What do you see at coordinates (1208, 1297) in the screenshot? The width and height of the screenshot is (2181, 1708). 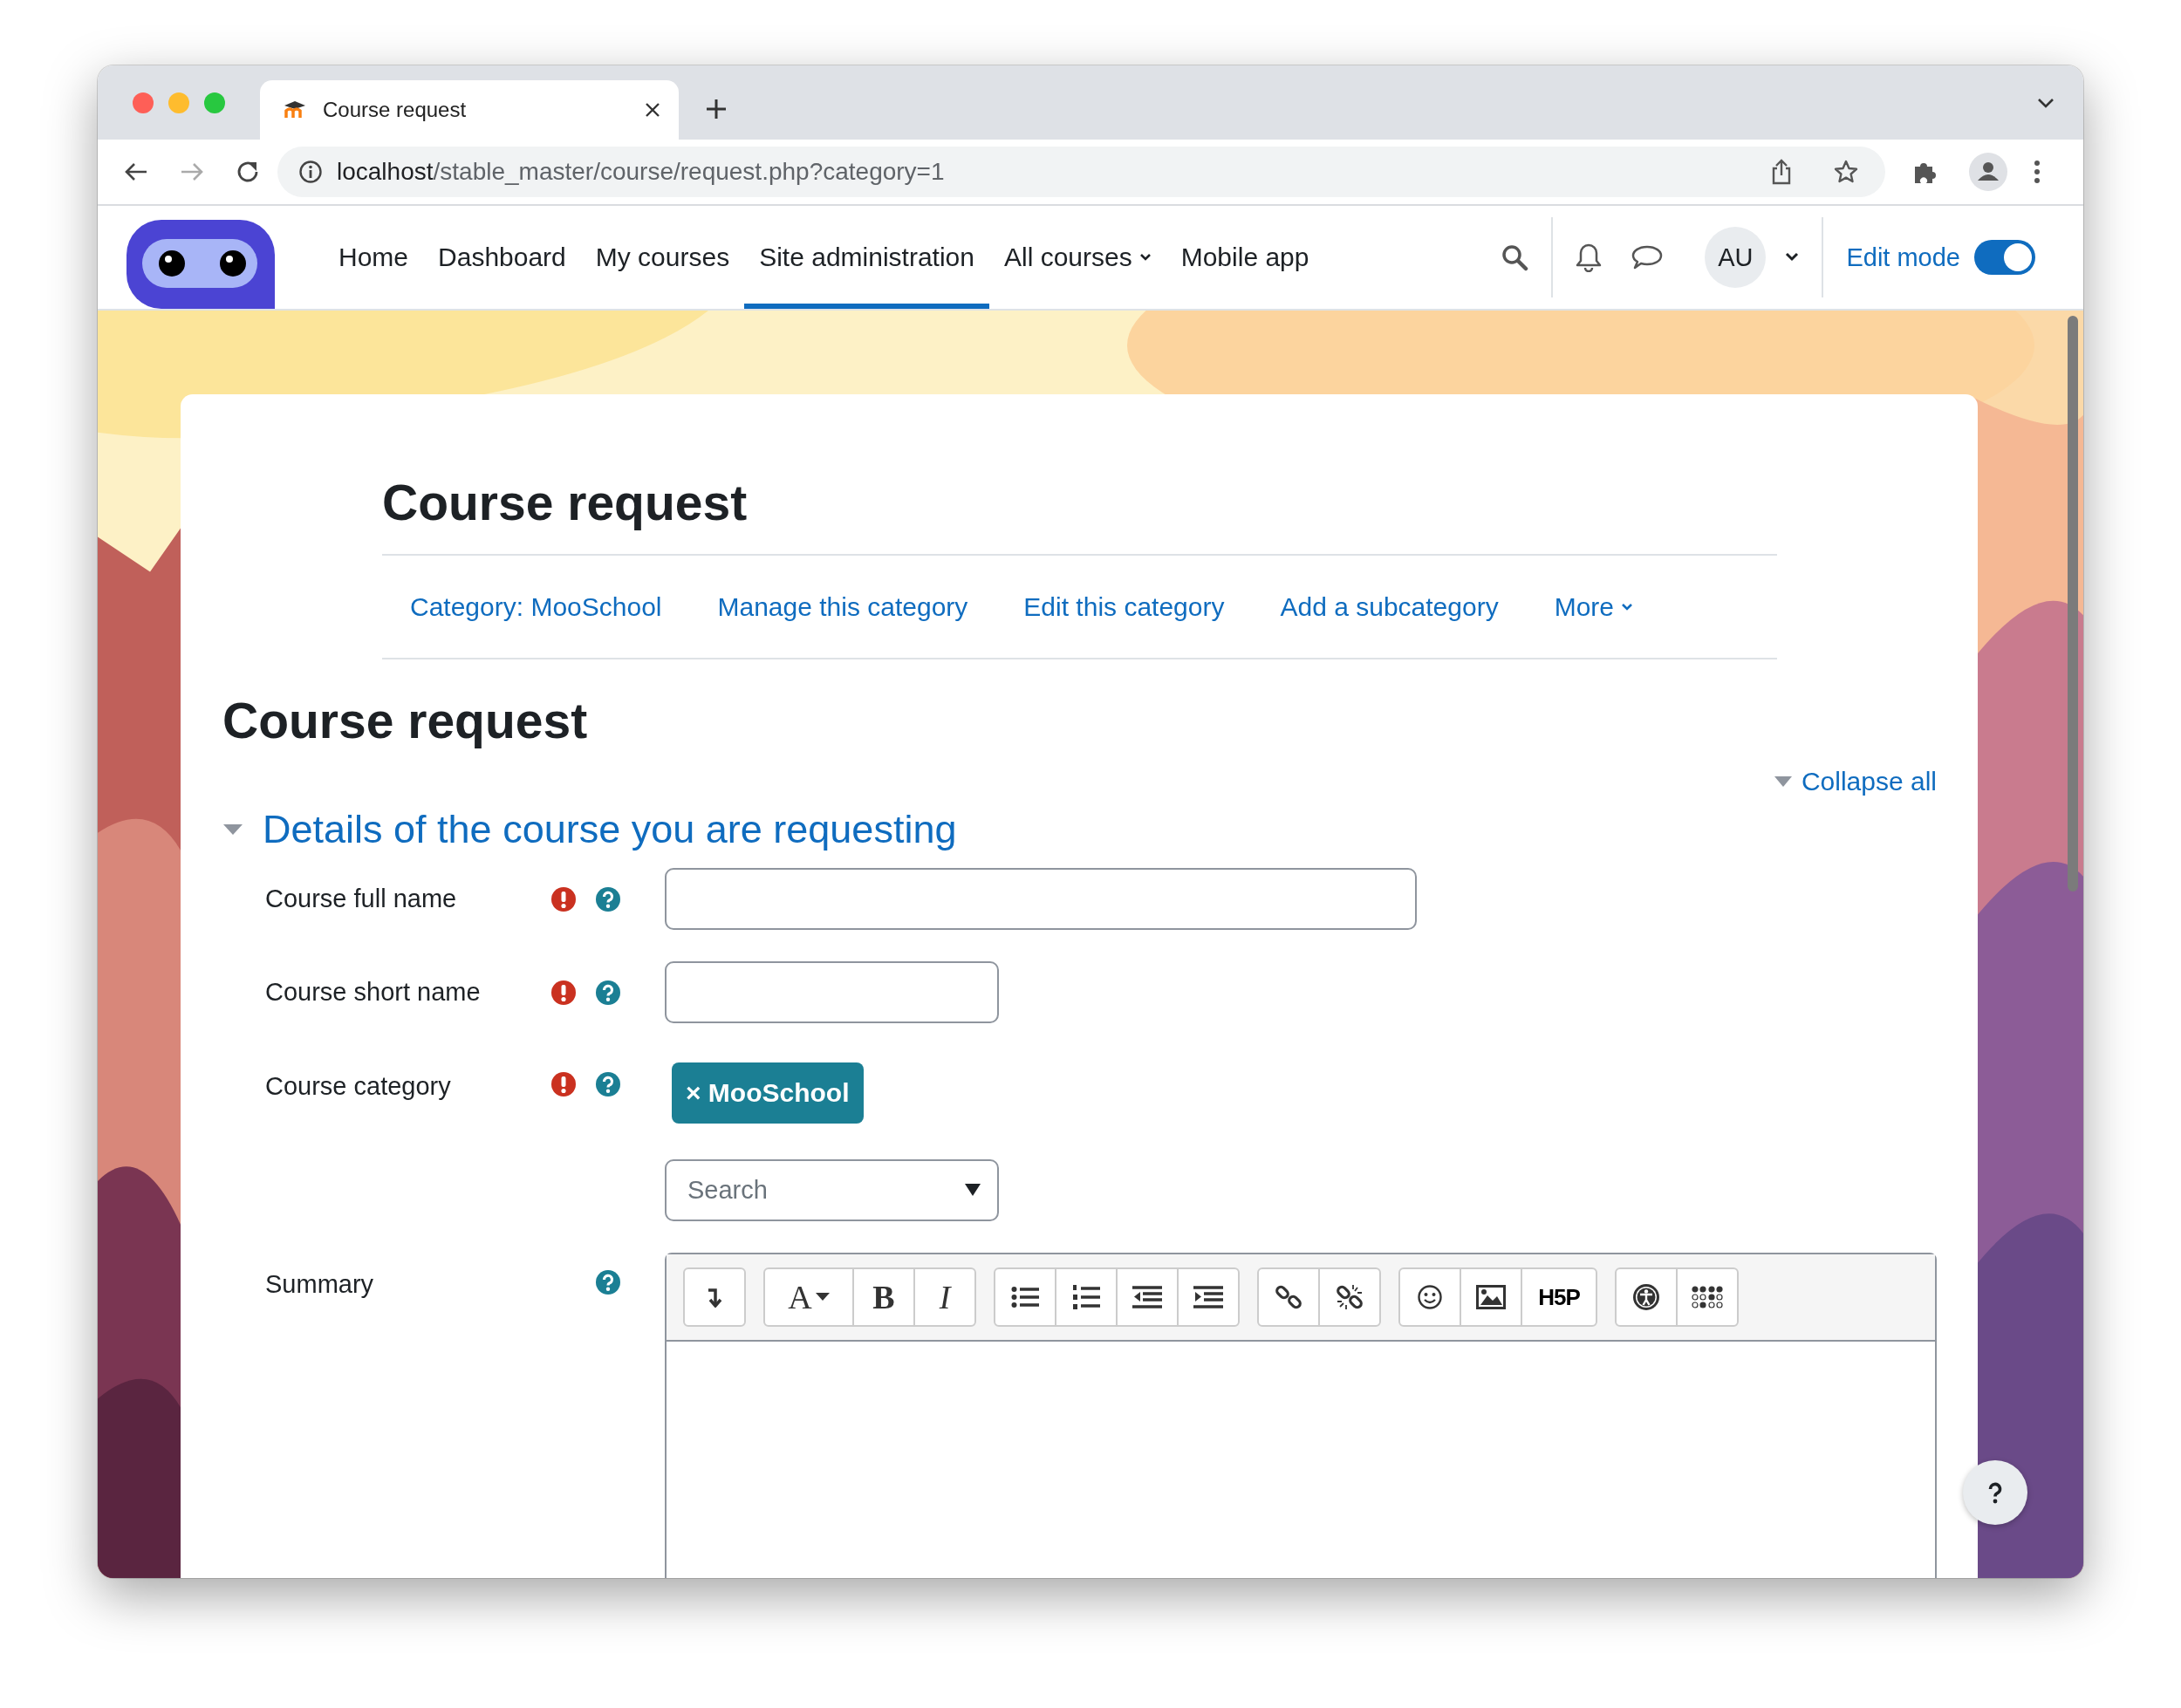 I see `indent-icon` at bounding box center [1208, 1297].